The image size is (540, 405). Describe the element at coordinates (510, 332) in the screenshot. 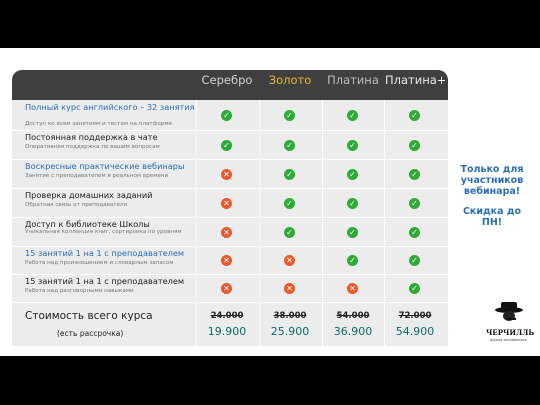

I see `logo-name: ЧЕРЧИЛЛЬ` at that location.